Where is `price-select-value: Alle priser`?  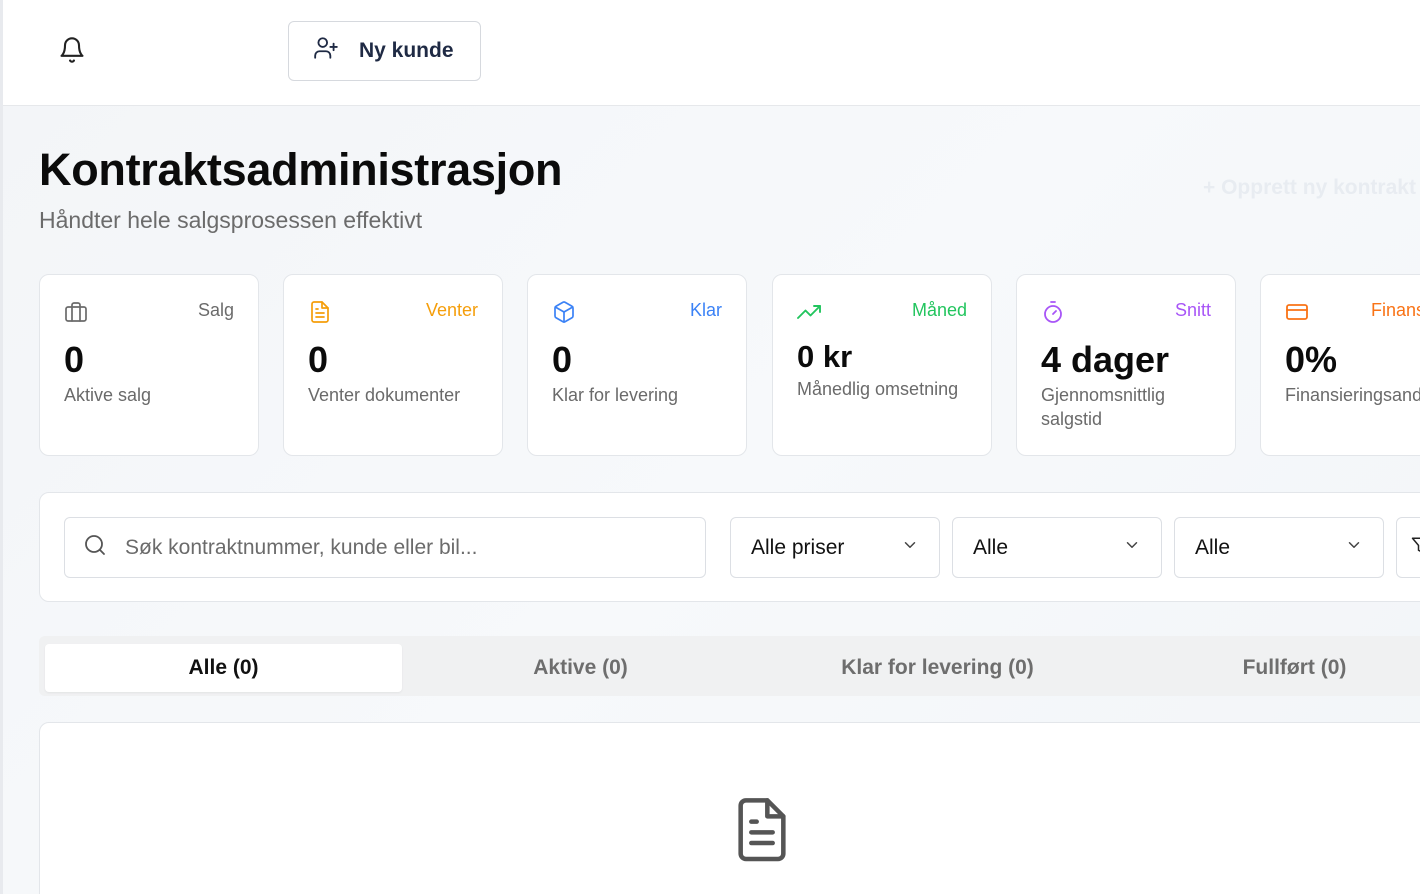
price-select-value: Alle priser is located at coordinates (798, 547).